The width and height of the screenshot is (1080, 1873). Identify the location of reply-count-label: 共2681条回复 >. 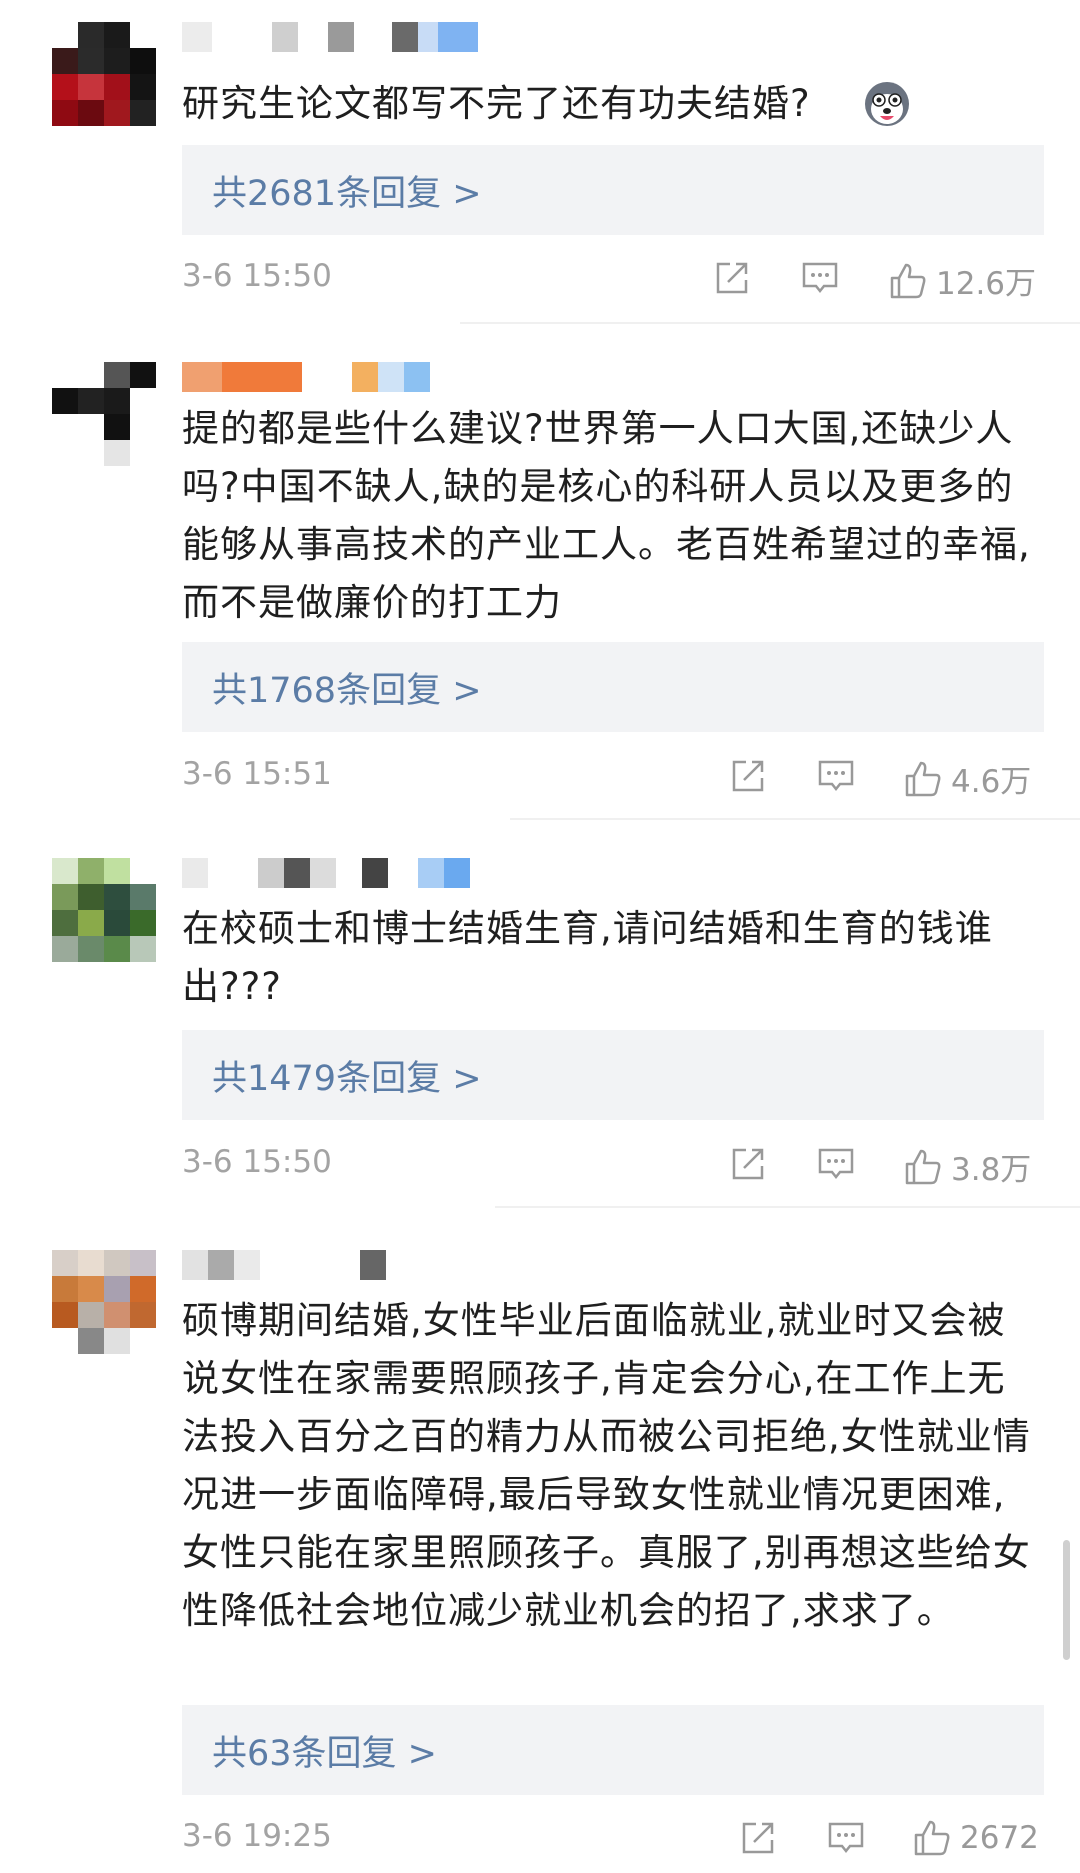
(347, 193).